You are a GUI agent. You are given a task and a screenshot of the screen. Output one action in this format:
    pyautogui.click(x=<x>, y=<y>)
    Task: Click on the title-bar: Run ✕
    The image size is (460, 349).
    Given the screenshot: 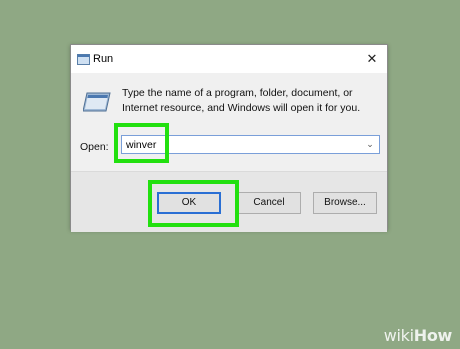 What is the action you would take?
    pyautogui.click(x=229, y=59)
    